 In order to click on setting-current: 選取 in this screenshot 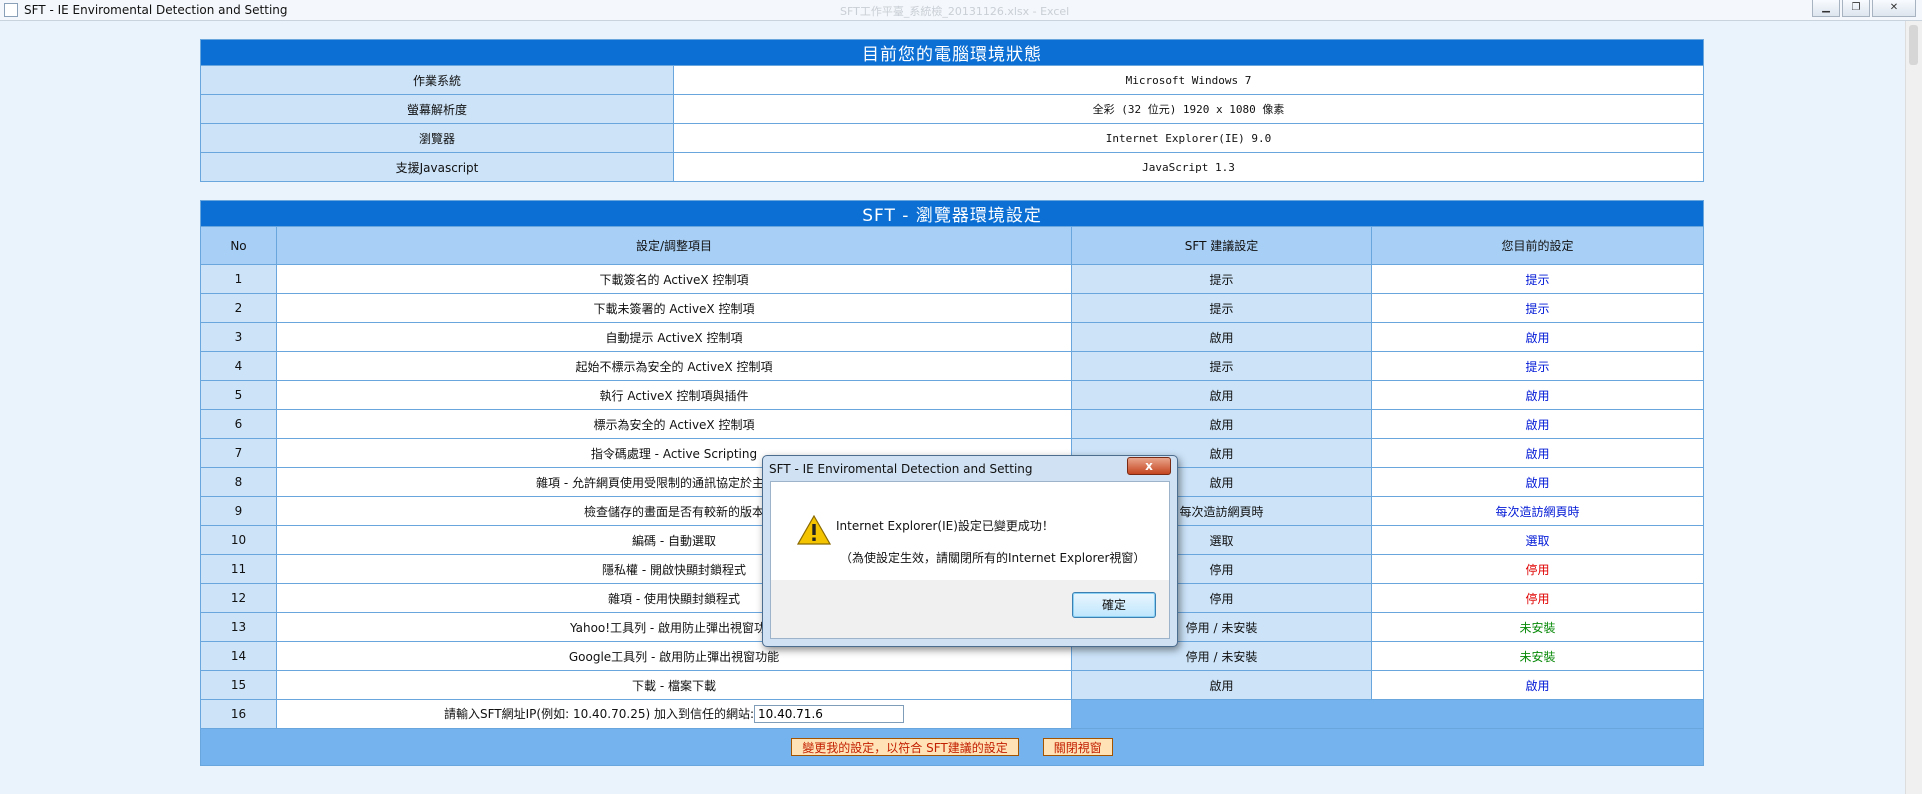, I will do `click(1537, 540)`.